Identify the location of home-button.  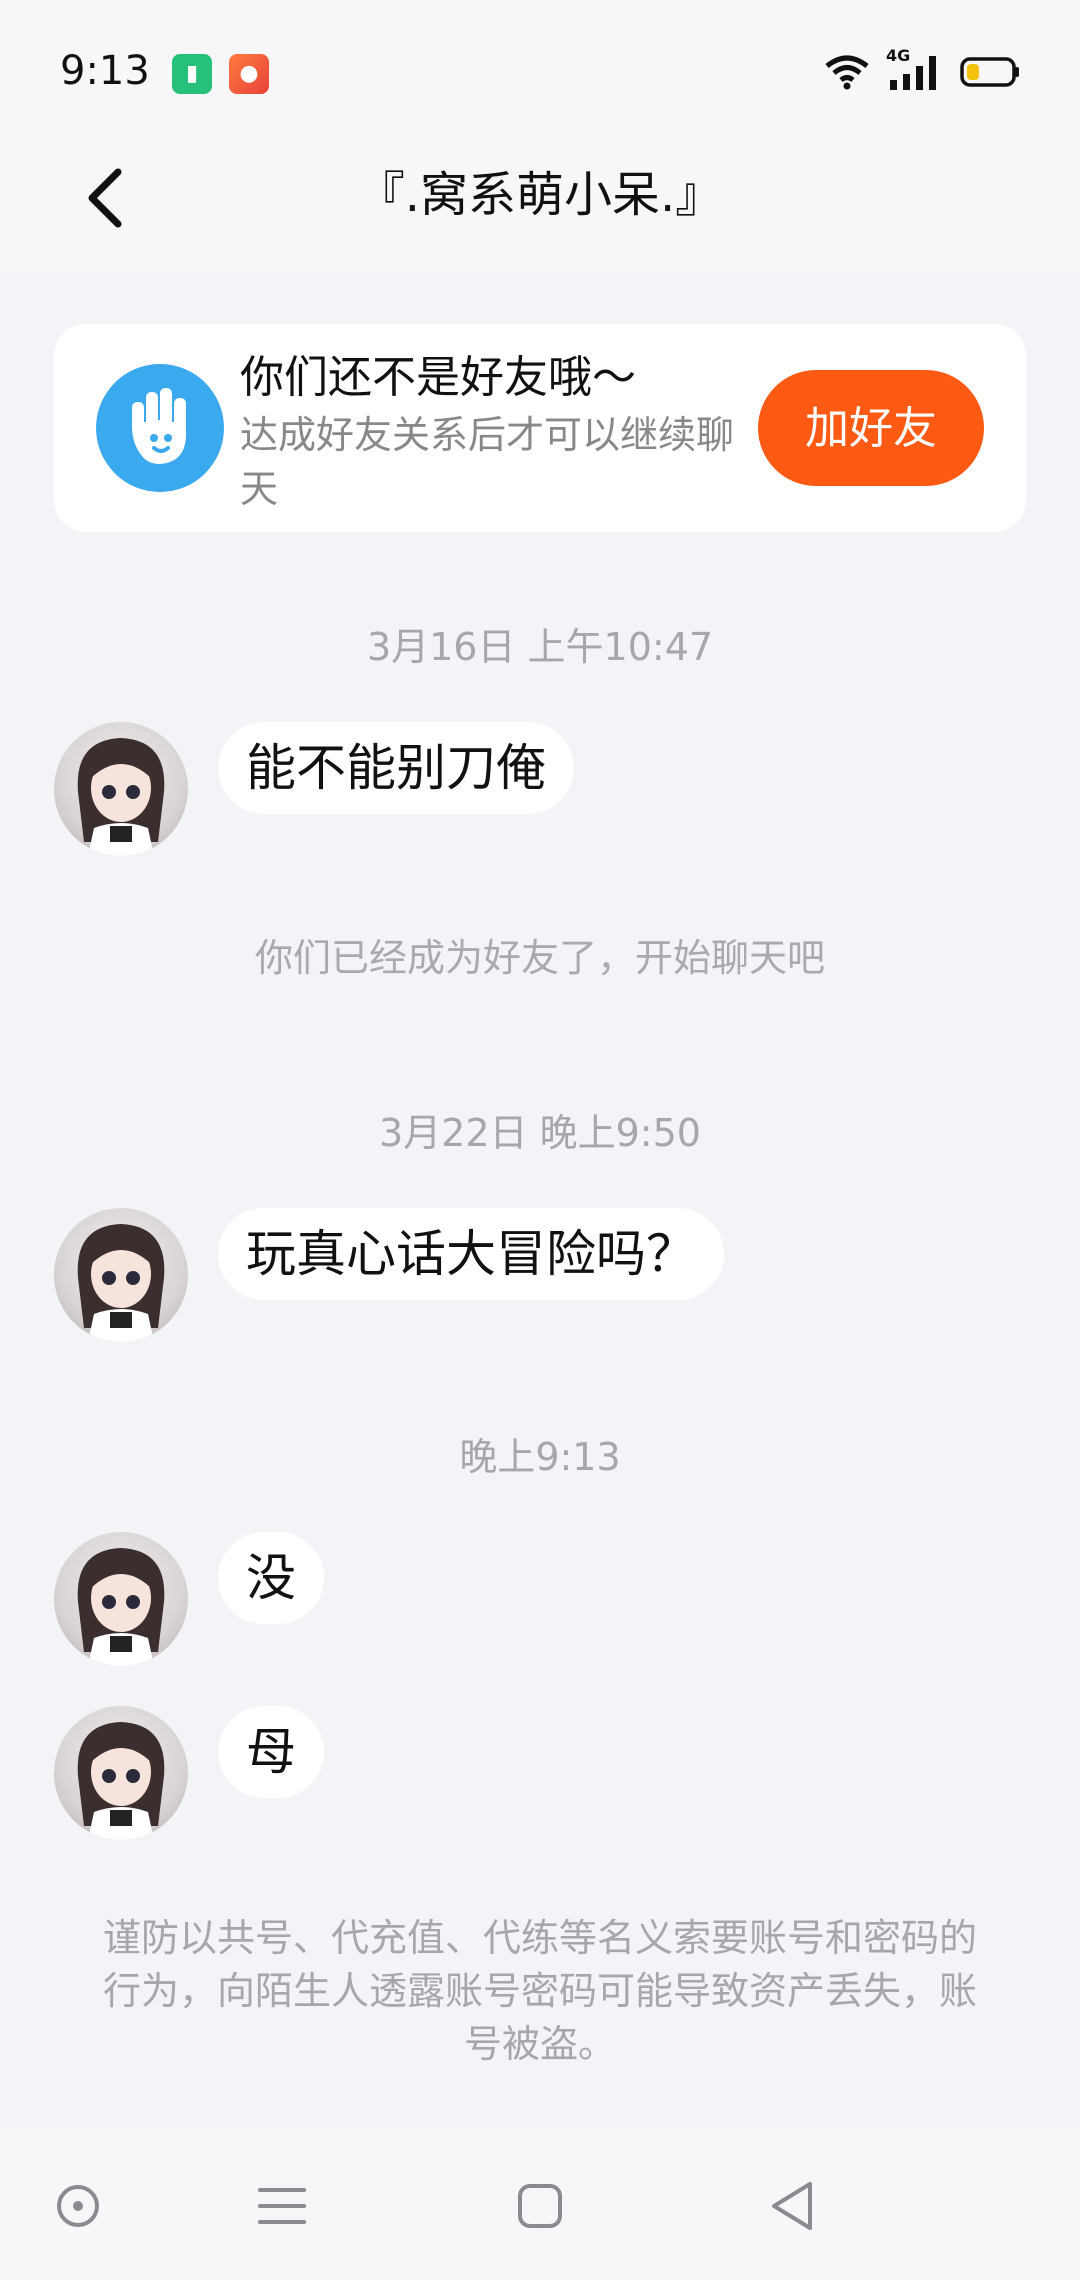
(540, 2206).